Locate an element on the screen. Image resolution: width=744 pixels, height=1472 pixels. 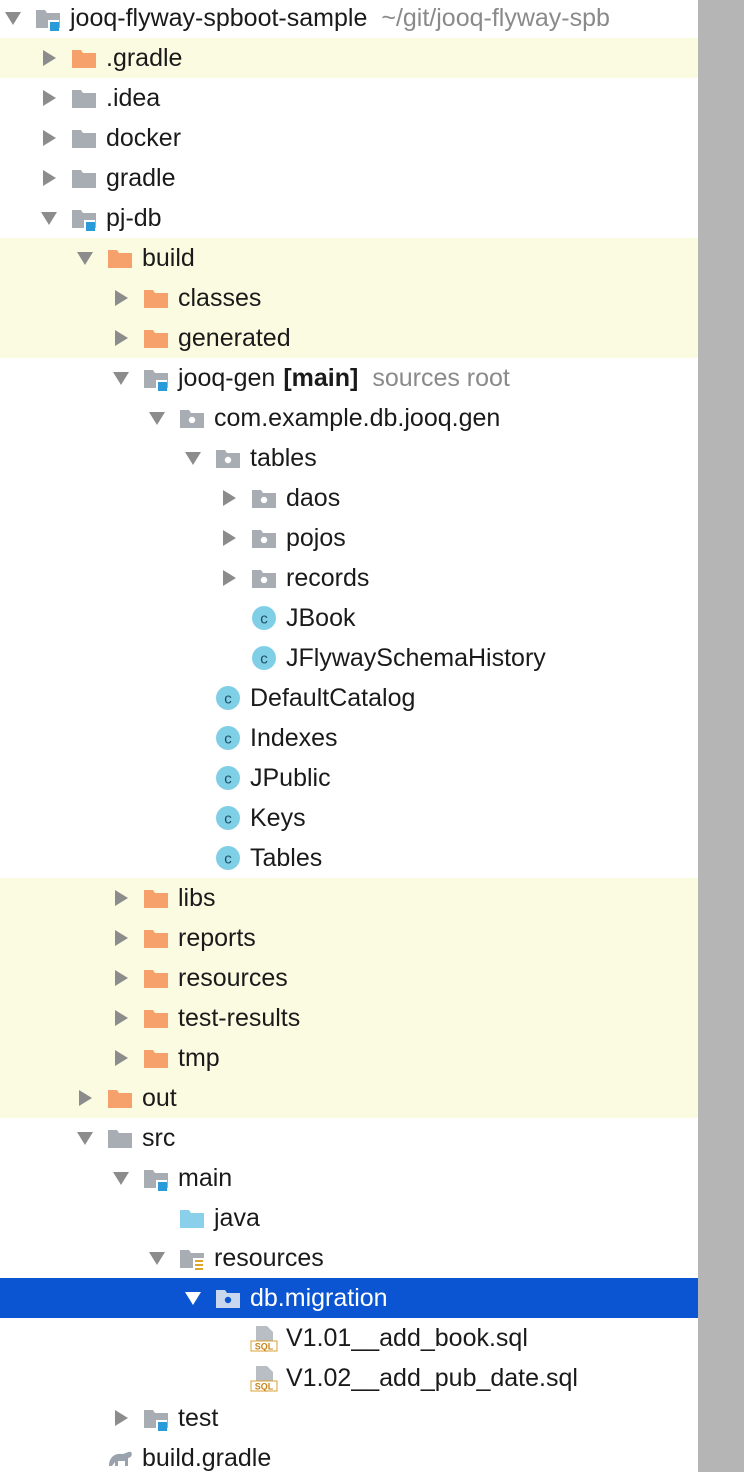
tree-row: reports is located at coordinates (349, 938).